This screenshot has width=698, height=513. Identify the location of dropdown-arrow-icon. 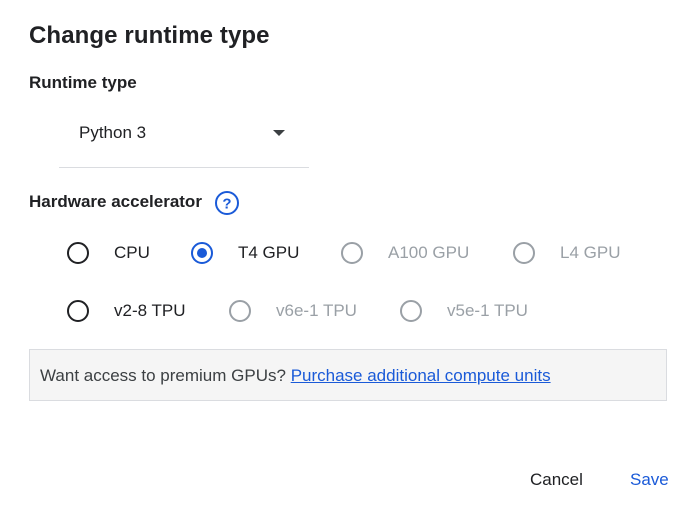
(279, 133).